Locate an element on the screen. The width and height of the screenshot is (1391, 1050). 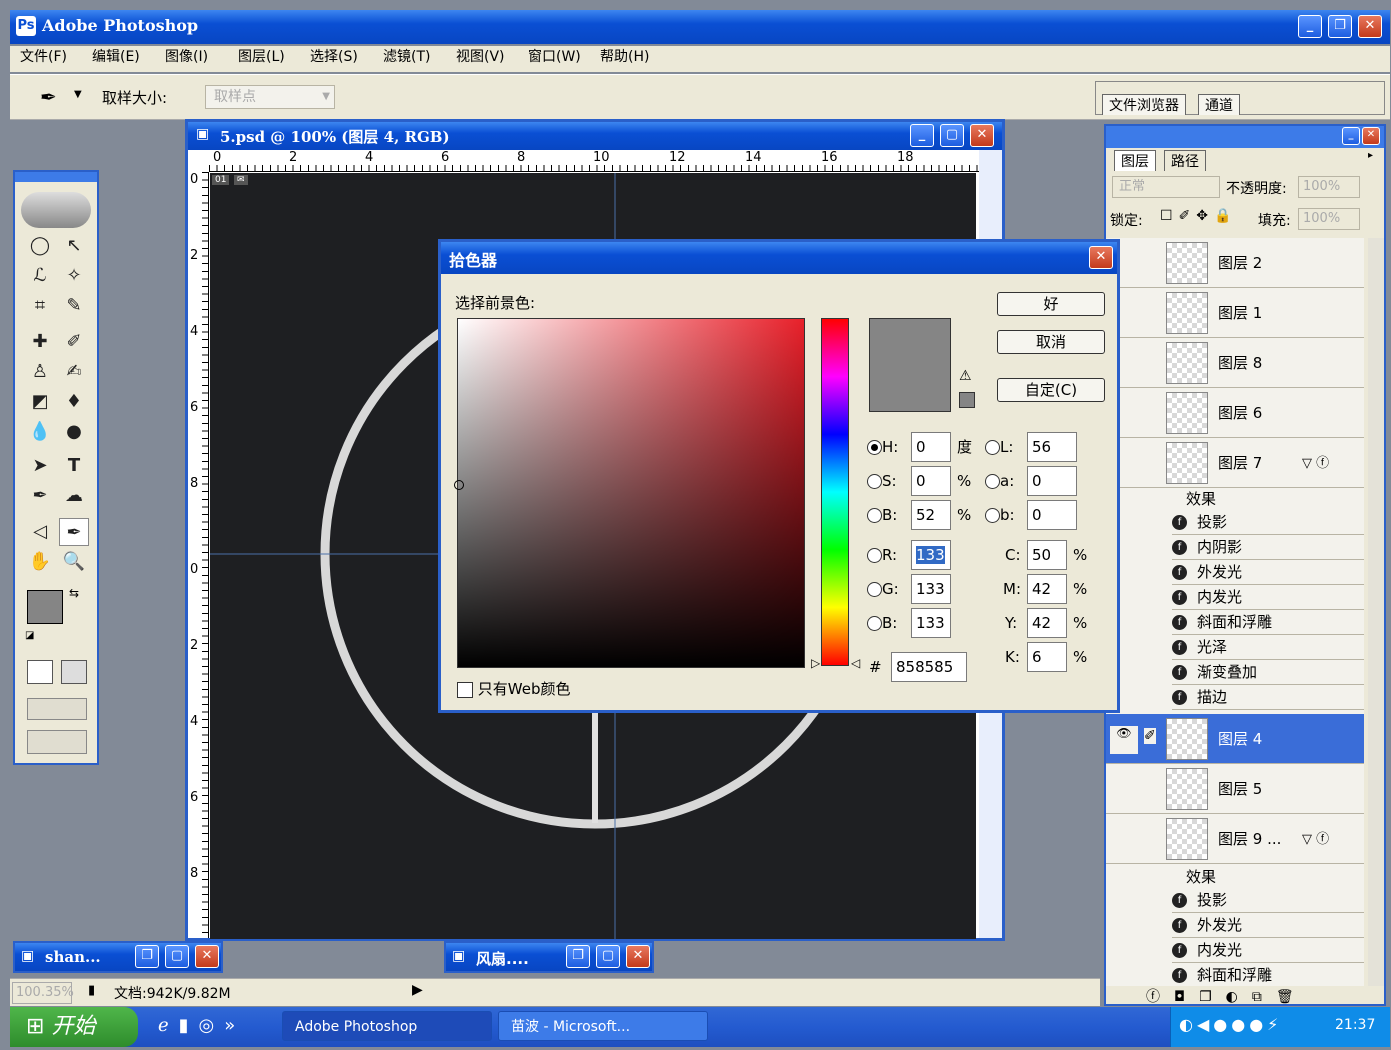
layer-row: 图层 8 is located at coordinates (1235, 363).